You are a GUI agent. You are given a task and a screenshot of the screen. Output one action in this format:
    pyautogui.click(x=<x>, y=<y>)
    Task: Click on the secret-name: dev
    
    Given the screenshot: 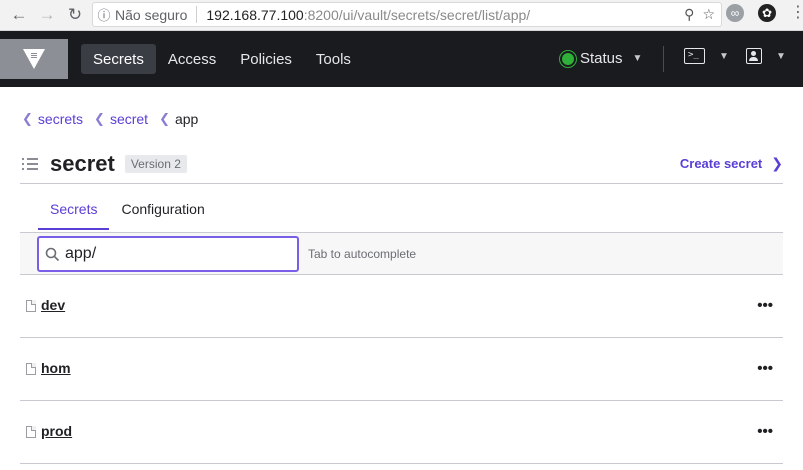 What is the action you would take?
    pyautogui.click(x=53, y=305)
    